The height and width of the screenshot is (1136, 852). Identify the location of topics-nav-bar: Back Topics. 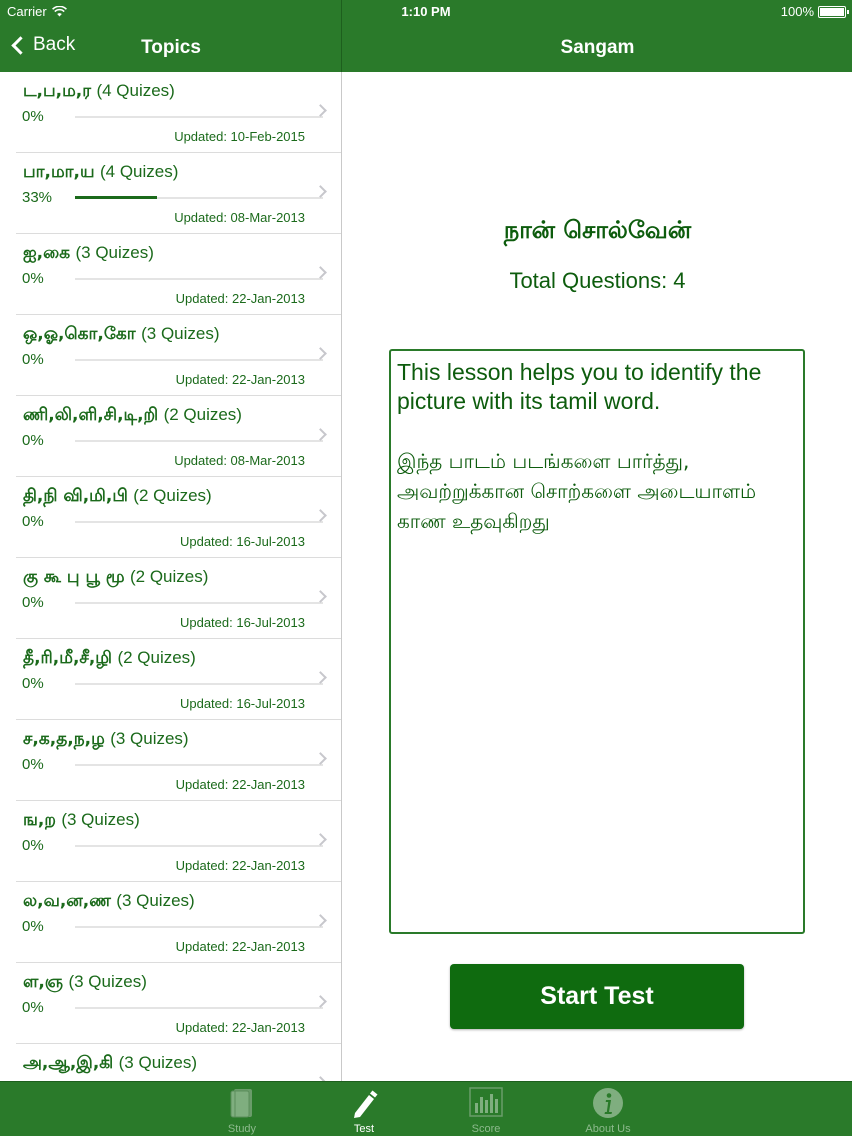
(171, 48).